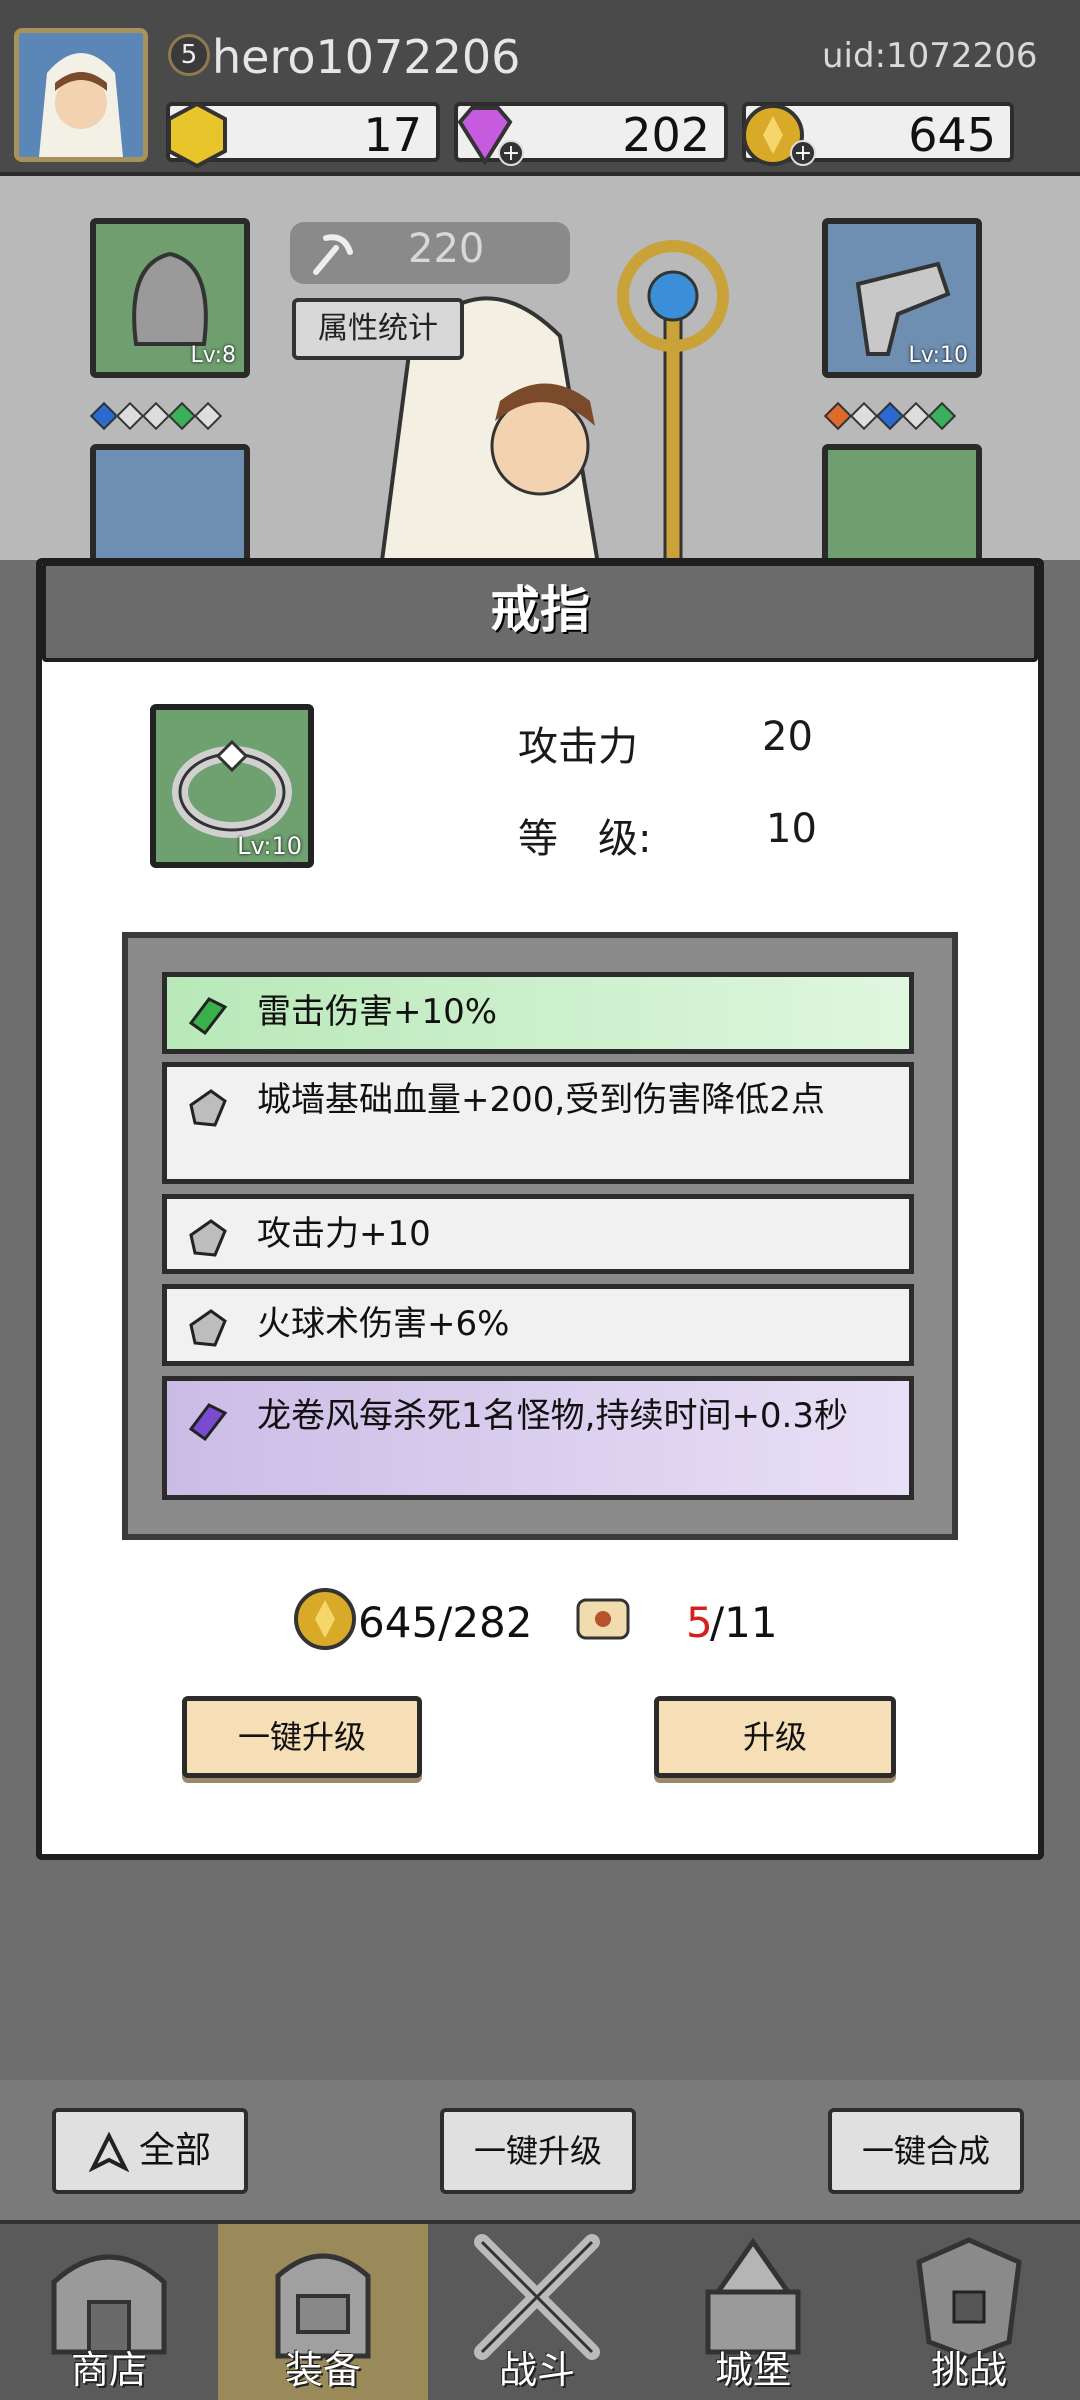 Image resolution: width=1080 pixels, height=2400 pixels. I want to click on item-icon: Lv:10, so click(232, 786).